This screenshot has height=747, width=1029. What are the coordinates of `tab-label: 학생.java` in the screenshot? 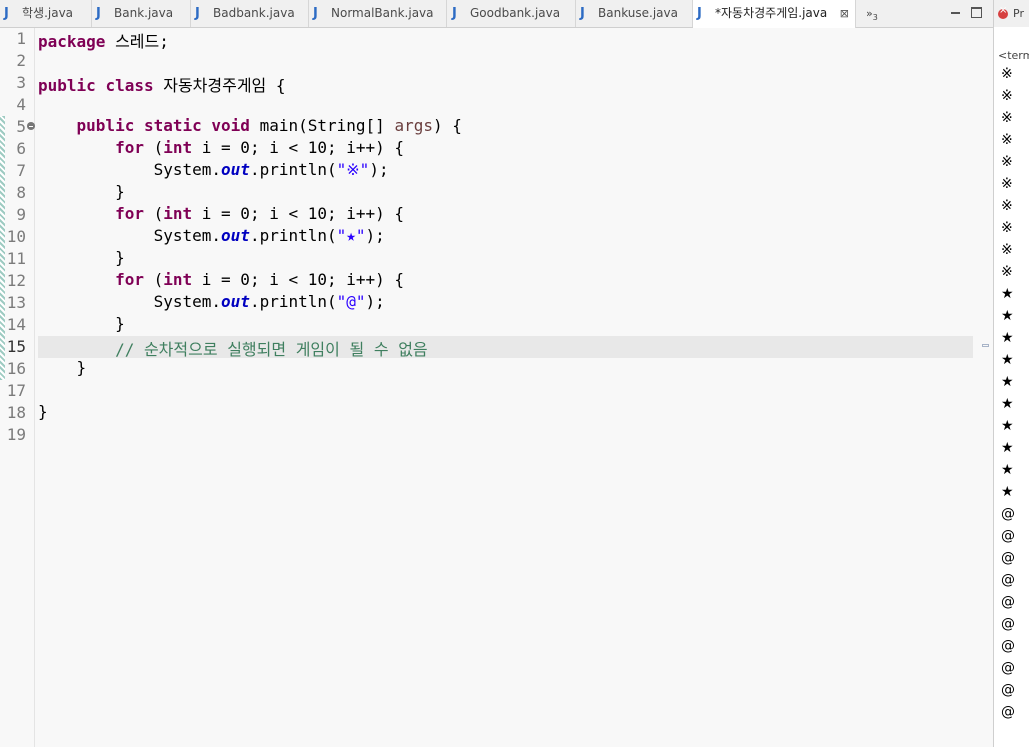 It's located at (48, 13).